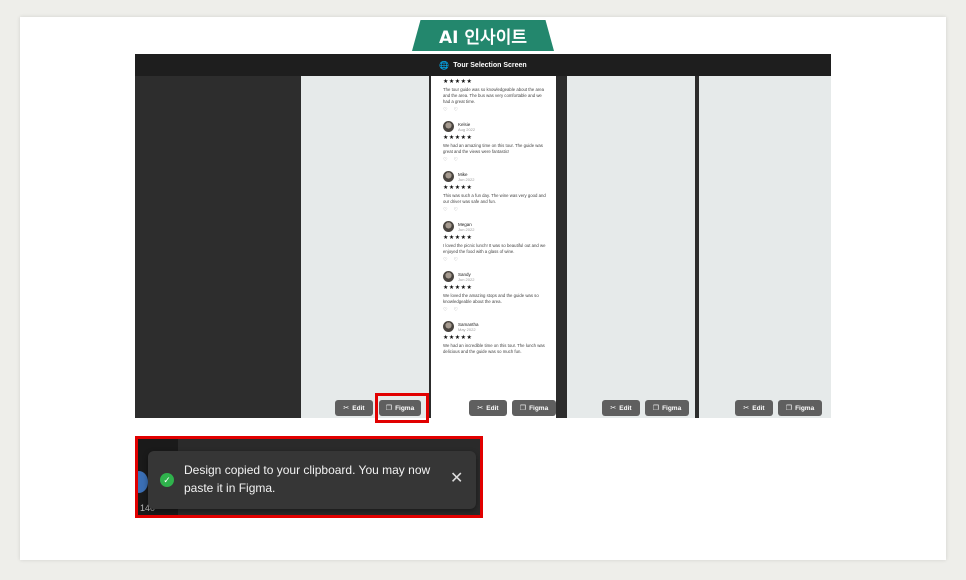 The image size is (966, 580). Describe the element at coordinates (444, 65) in the screenshot. I see `globe-icon: 🌐` at that location.